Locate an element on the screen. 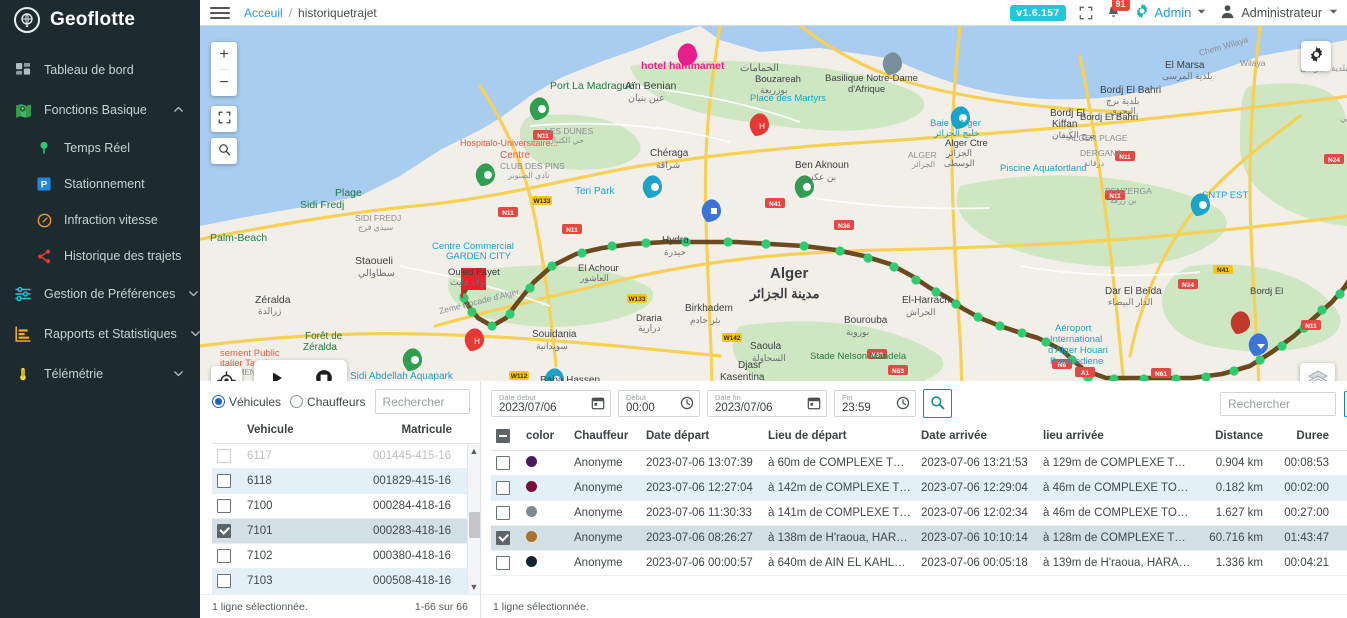  cell-date-arrivee: 2023-07-06 13:21:53 is located at coordinates (977, 463).